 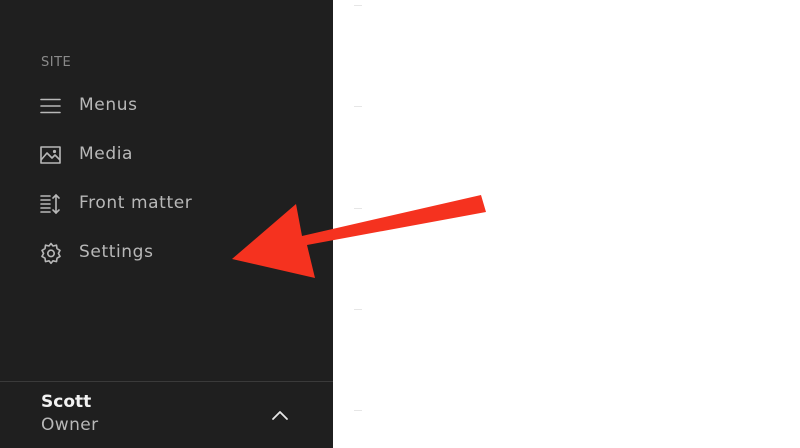 What do you see at coordinates (70, 425) in the screenshot?
I see `user-role: Owner` at bounding box center [70, 425].